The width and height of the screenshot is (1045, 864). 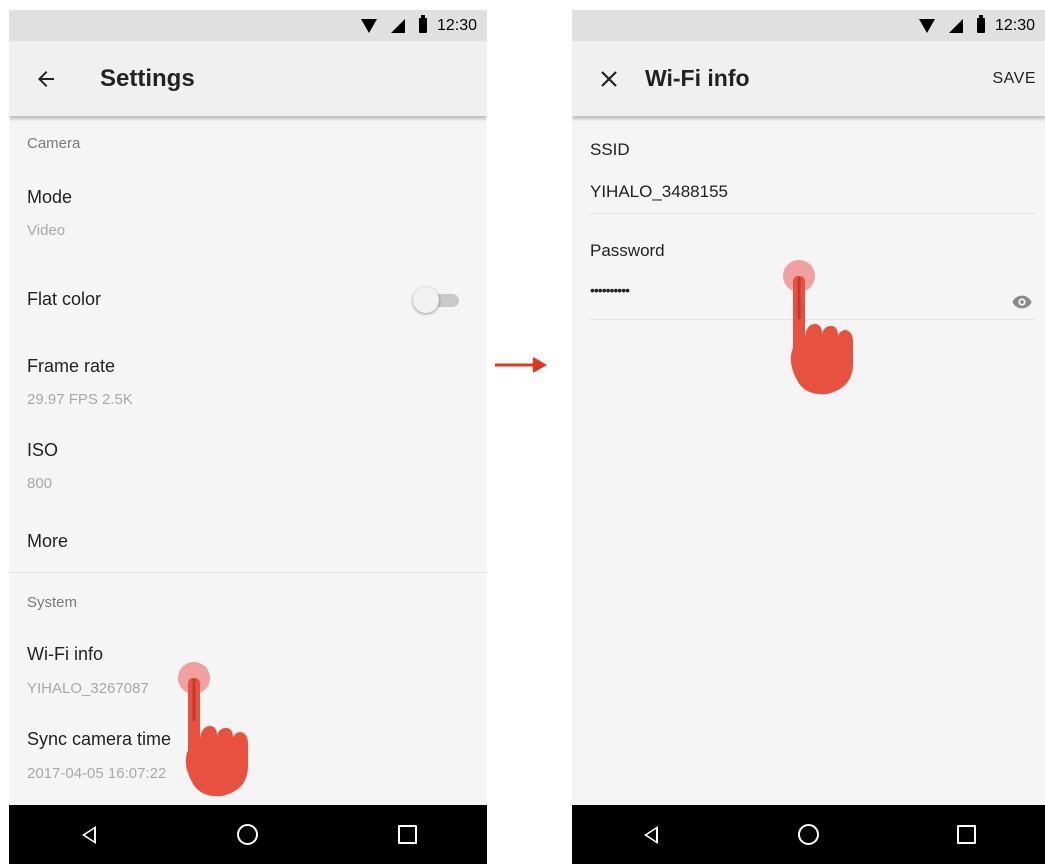 I want to click on page-title: Wi-Fi info, so click(x=697, y=78).